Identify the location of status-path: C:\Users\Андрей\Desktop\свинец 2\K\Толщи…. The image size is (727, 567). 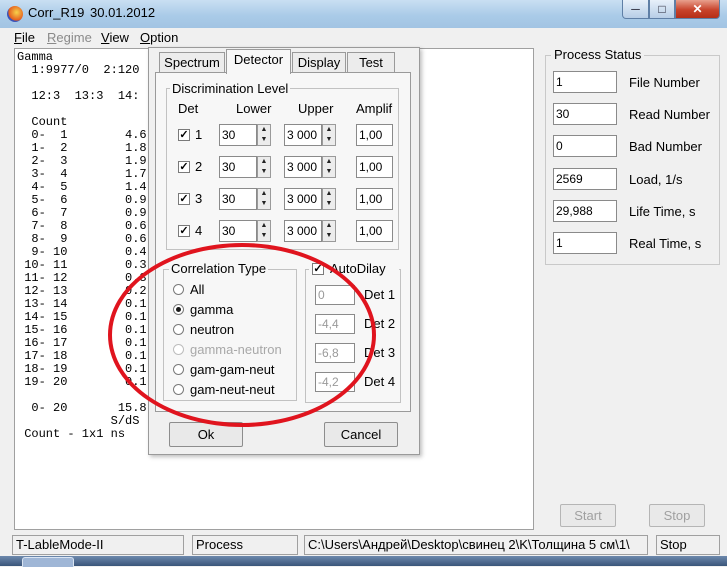
(476, 545).